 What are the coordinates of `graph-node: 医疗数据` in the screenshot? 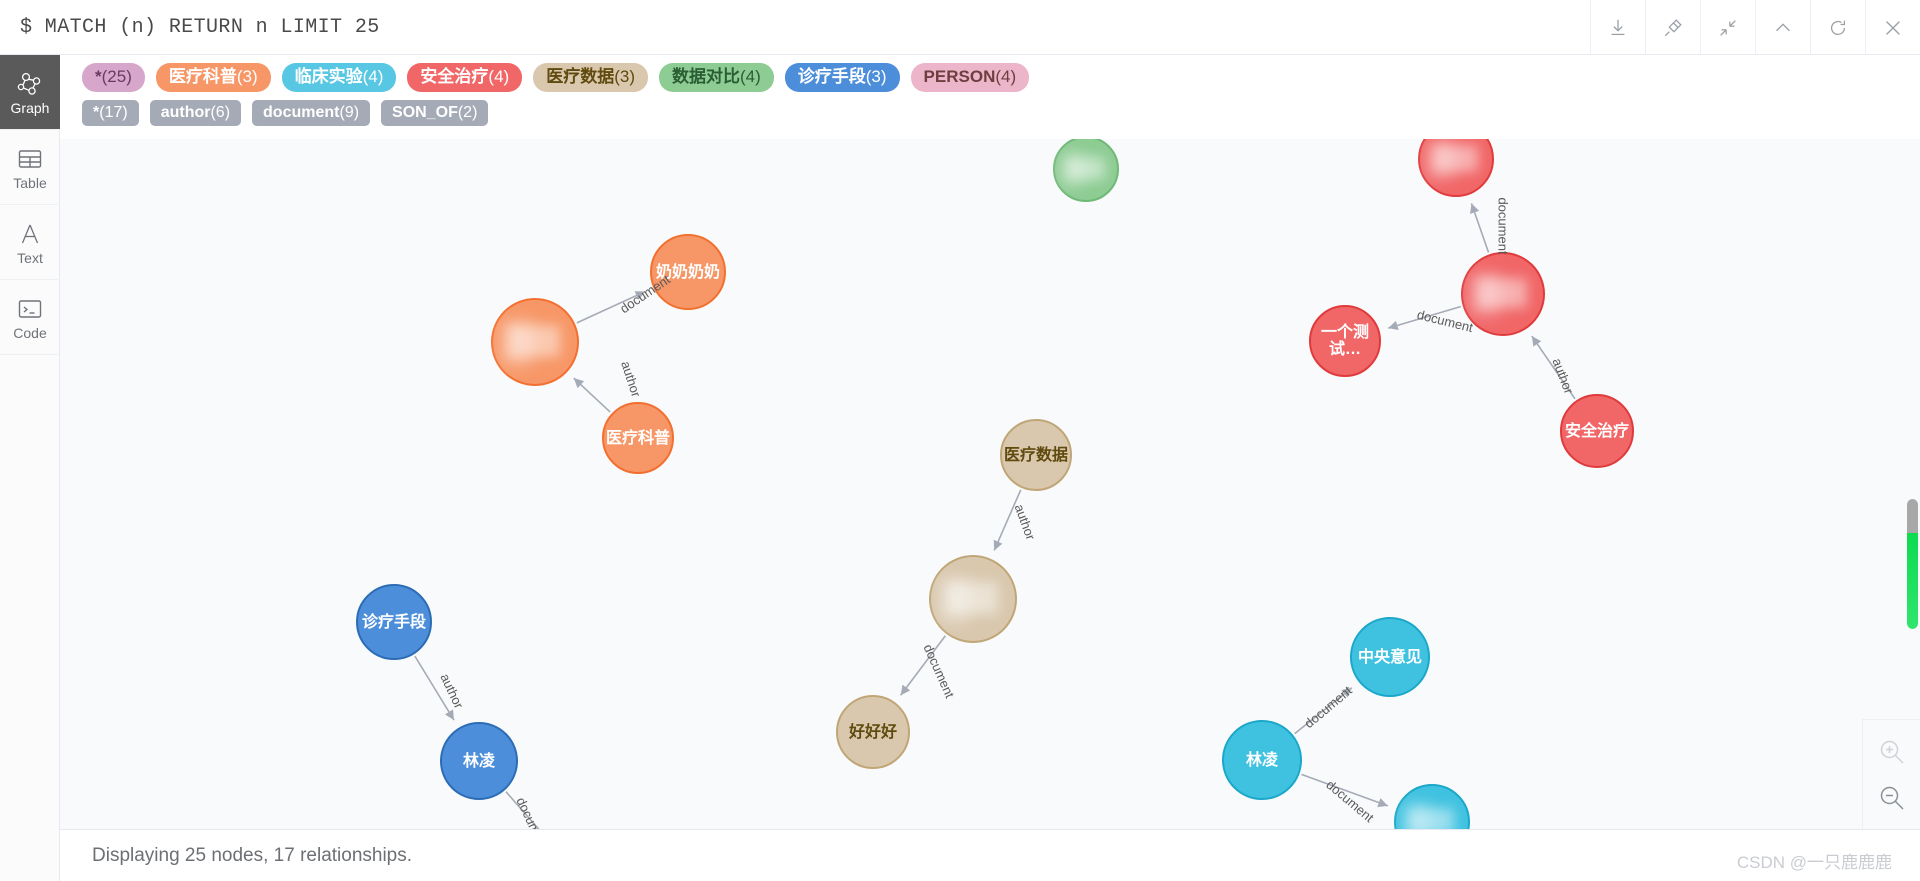 It's located at (1036, 455).